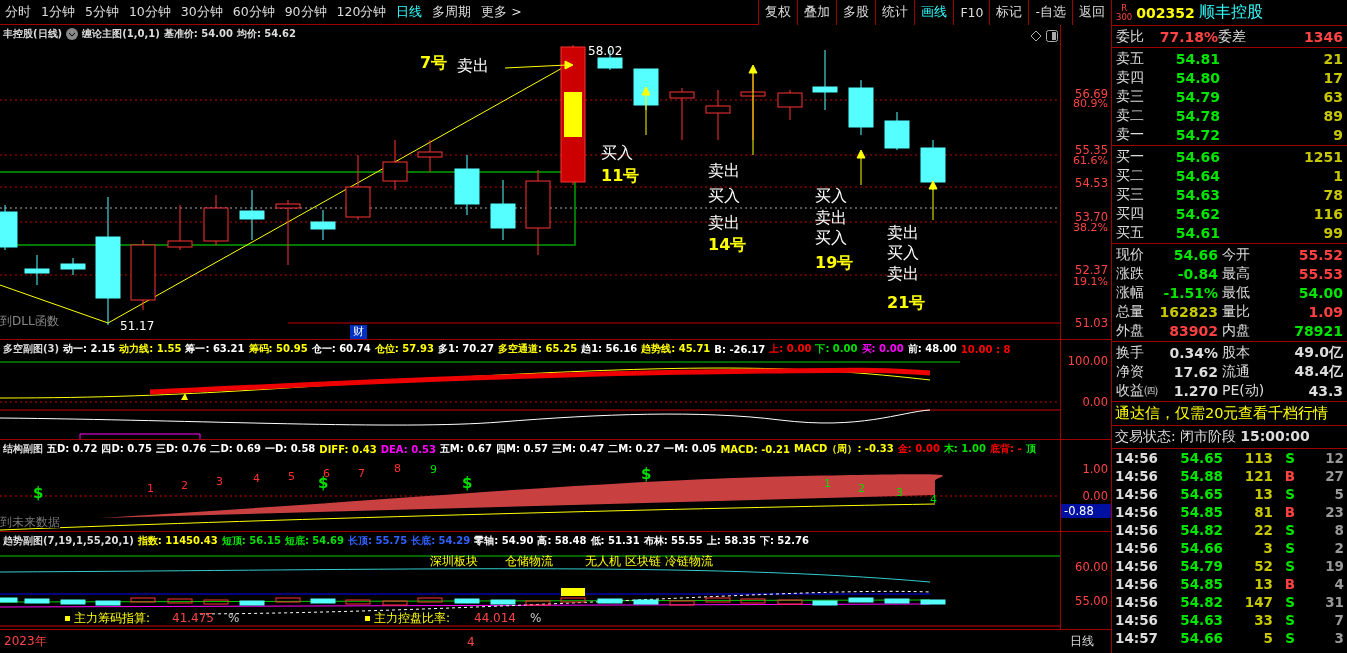 This screenshot has height=653, width=1347. What do you see at coordinates (1236, 371) in the screenshot?
I see `field-label: 流通` at bounding box center [1236, 371].